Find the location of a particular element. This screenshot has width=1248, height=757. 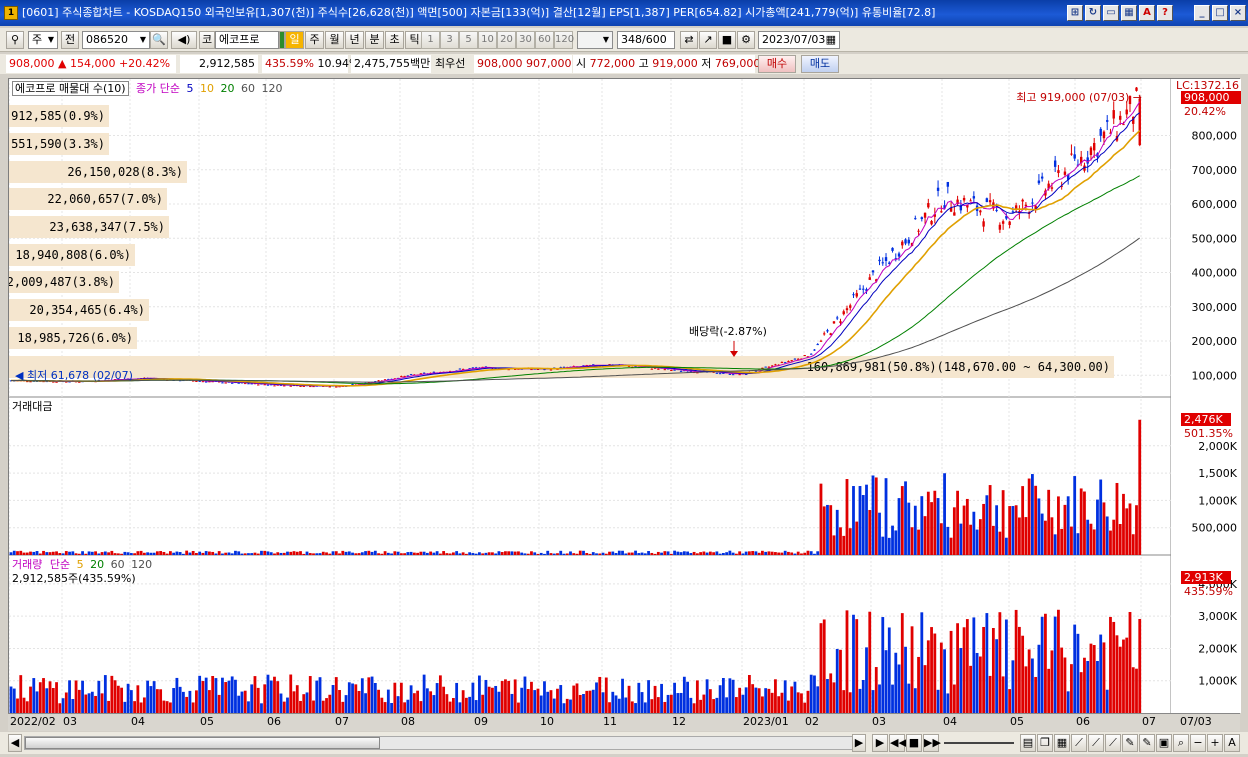

price-legend-name: 에코프로 매물대 수(10) is located at coordinates (70, 88).